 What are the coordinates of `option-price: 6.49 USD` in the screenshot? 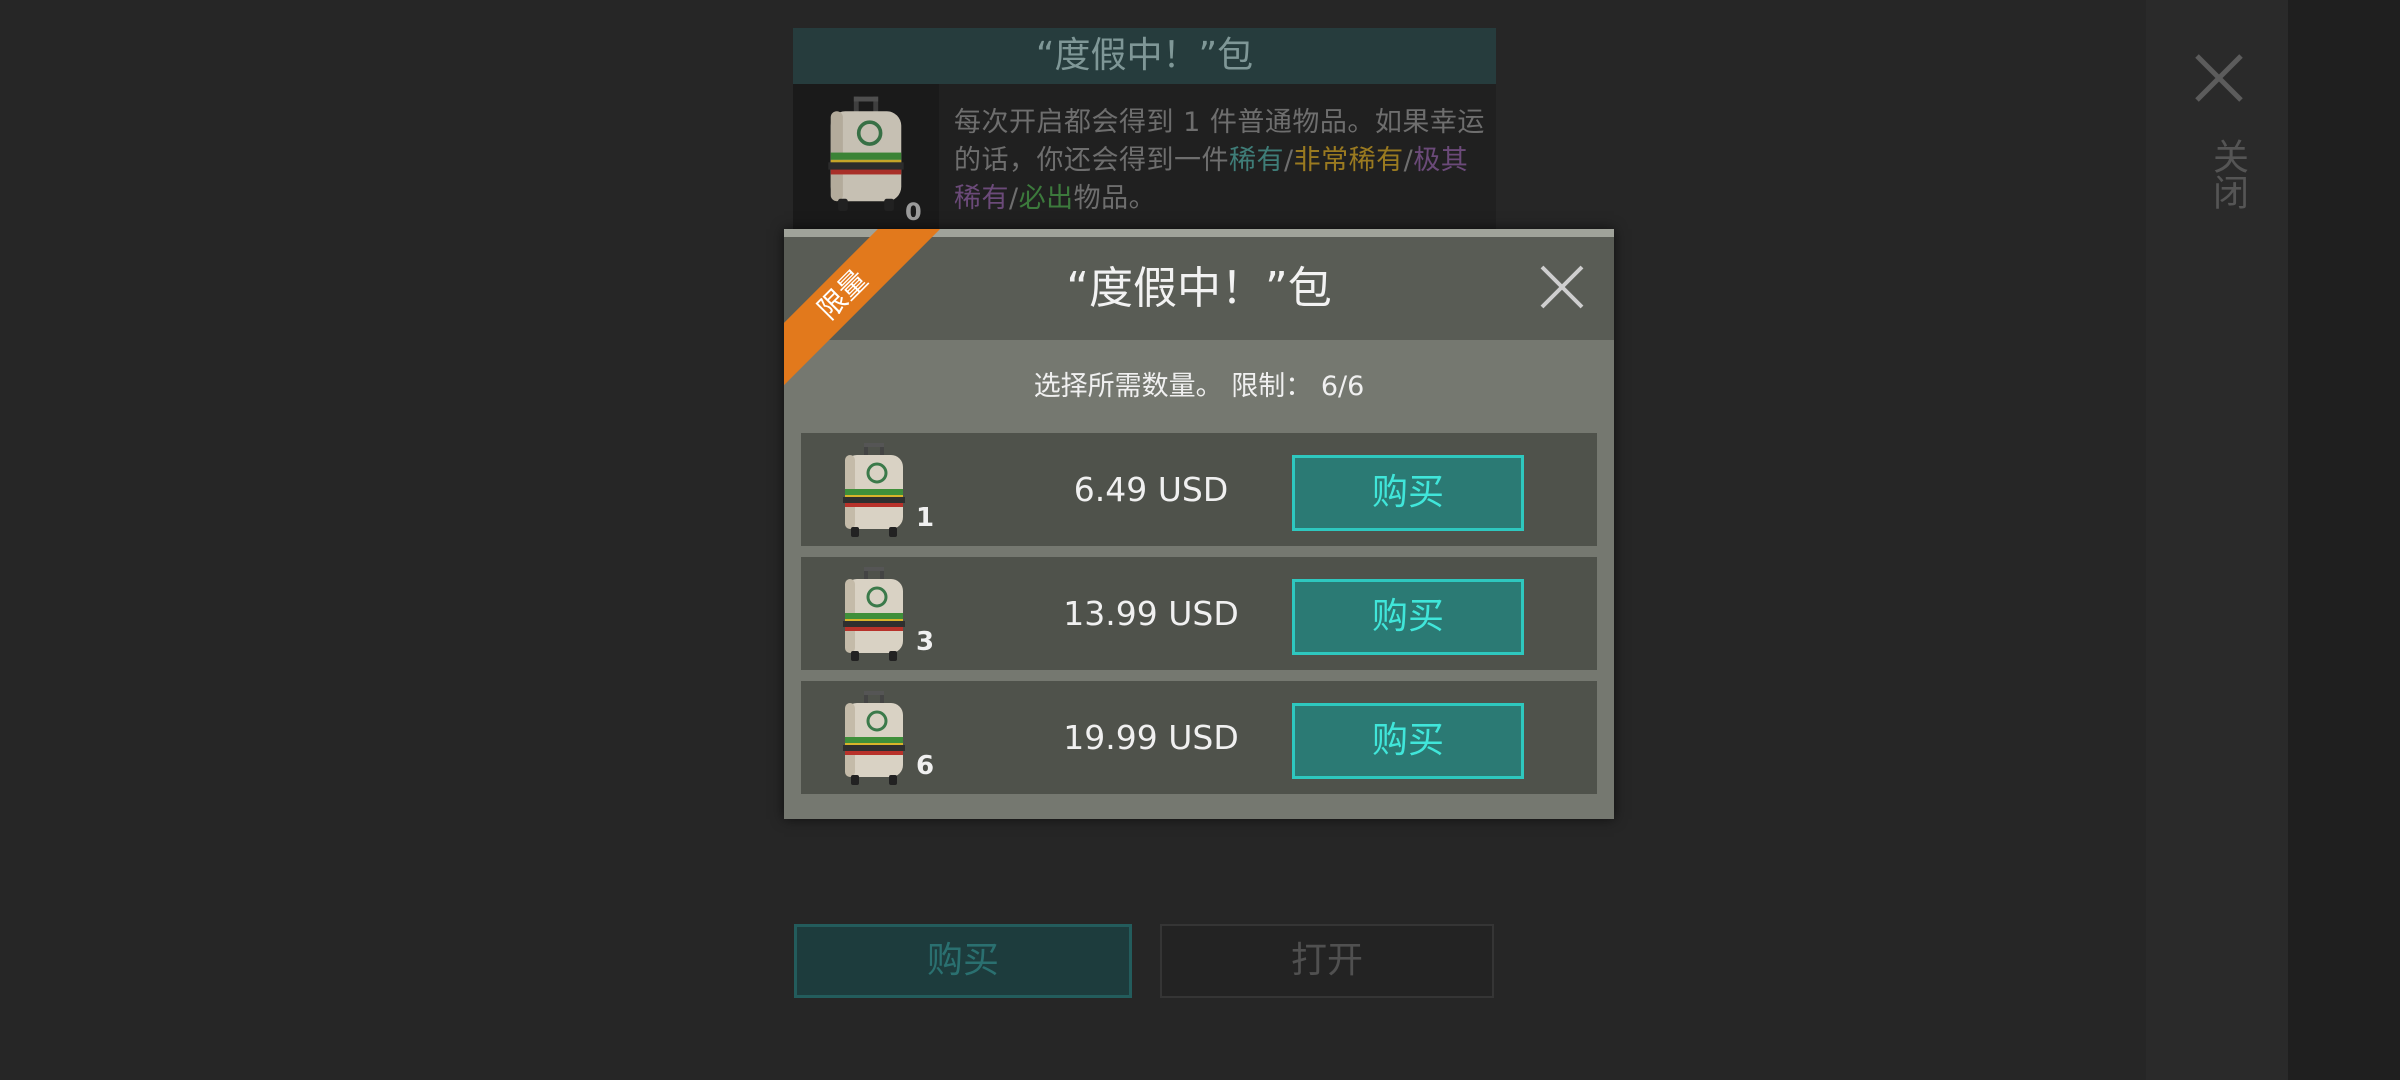 It's located at (1151, 489).